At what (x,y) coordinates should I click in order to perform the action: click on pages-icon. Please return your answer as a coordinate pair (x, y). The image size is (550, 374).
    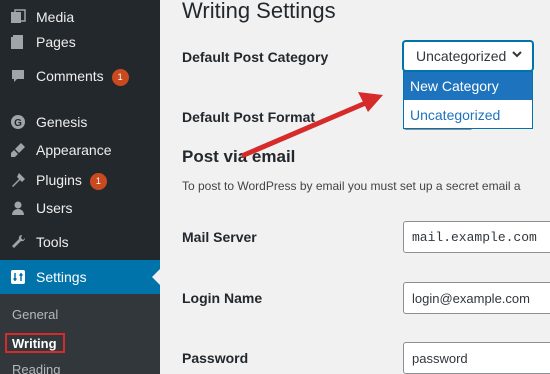
    Looking at the image, I should click on (18, 42).